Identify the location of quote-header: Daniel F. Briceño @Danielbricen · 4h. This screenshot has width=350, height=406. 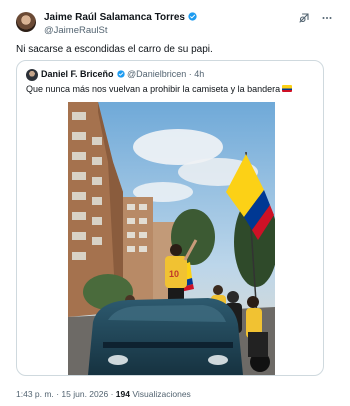
(122, 74).